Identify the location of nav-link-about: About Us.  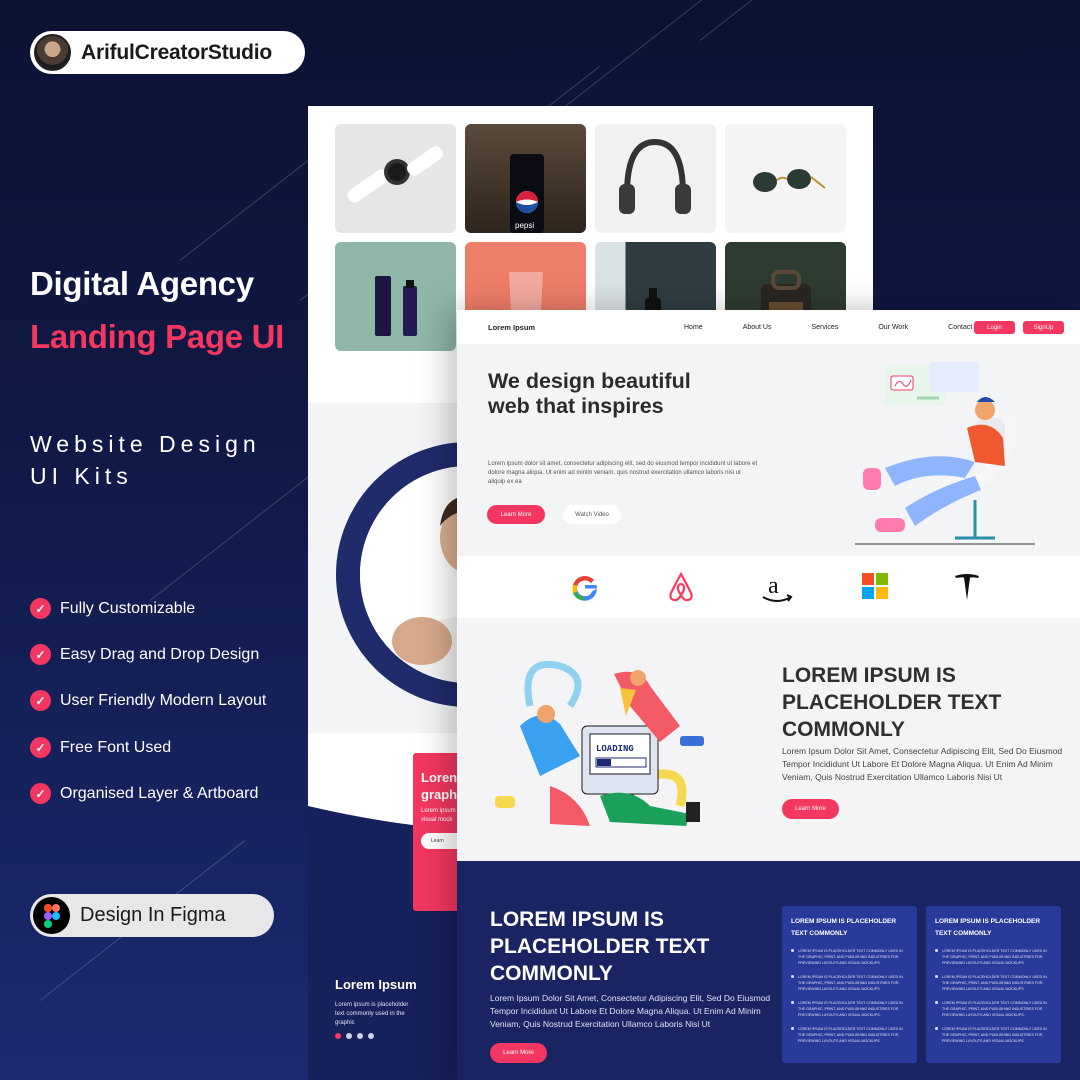
(757, 327).